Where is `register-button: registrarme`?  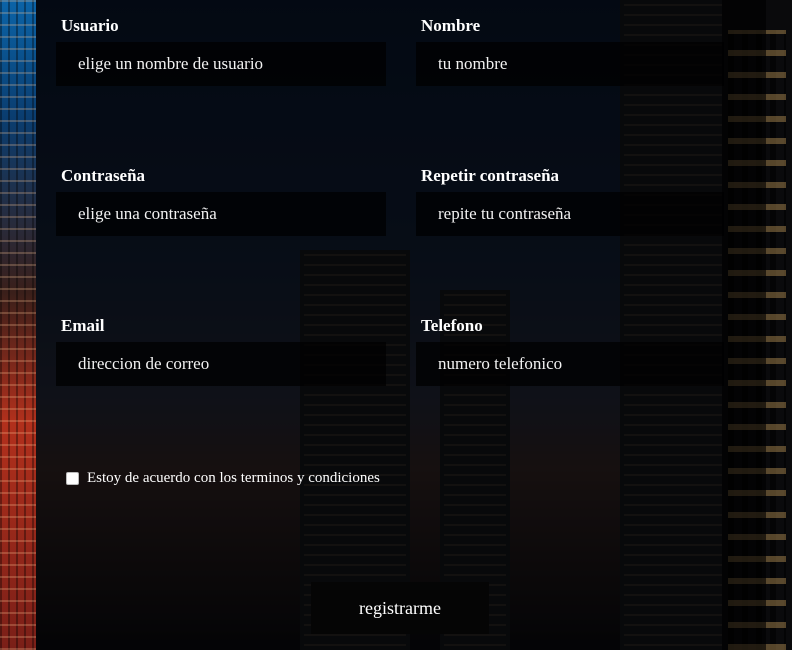 register-button: registrarme is located at coordinates (400, 608).